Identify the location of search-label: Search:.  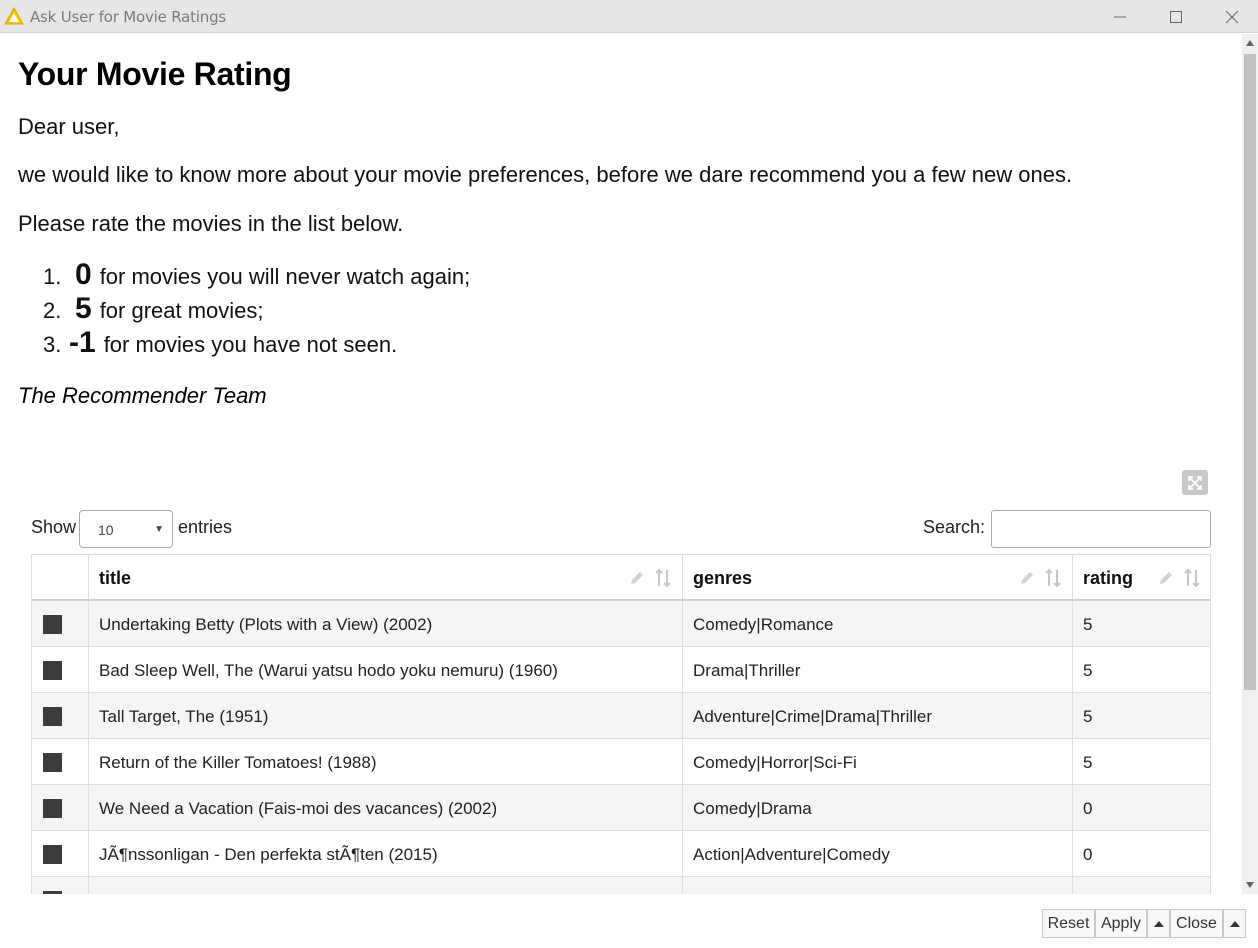
(954, 527).